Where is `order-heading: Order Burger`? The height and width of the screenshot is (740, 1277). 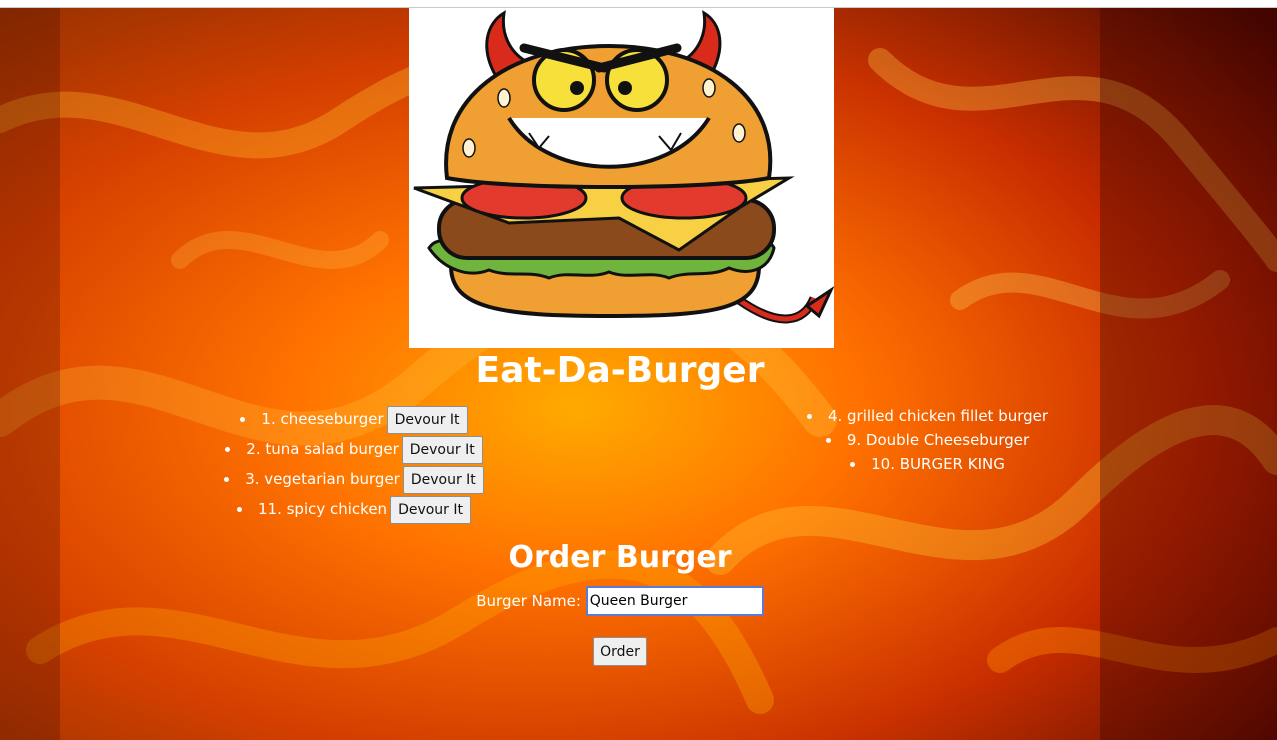
order-heading: Order Burger is located at coordinates (620, 557).